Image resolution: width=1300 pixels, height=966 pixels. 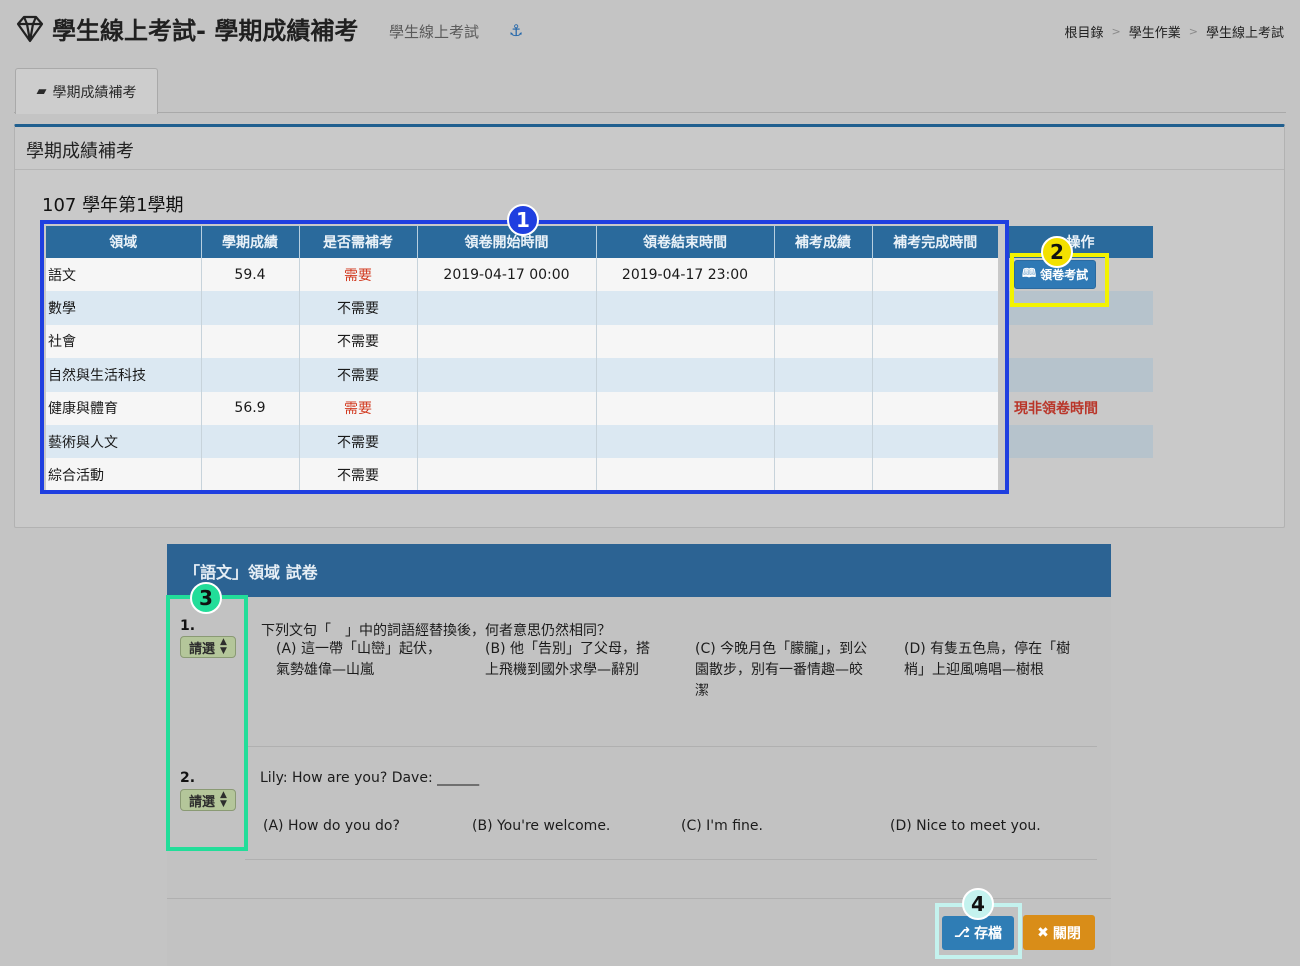 What do you see at coordinates (331, 826) in the screenshot?
I see `answer-option: (A) How do you do?` at bounding box center [331, 826].